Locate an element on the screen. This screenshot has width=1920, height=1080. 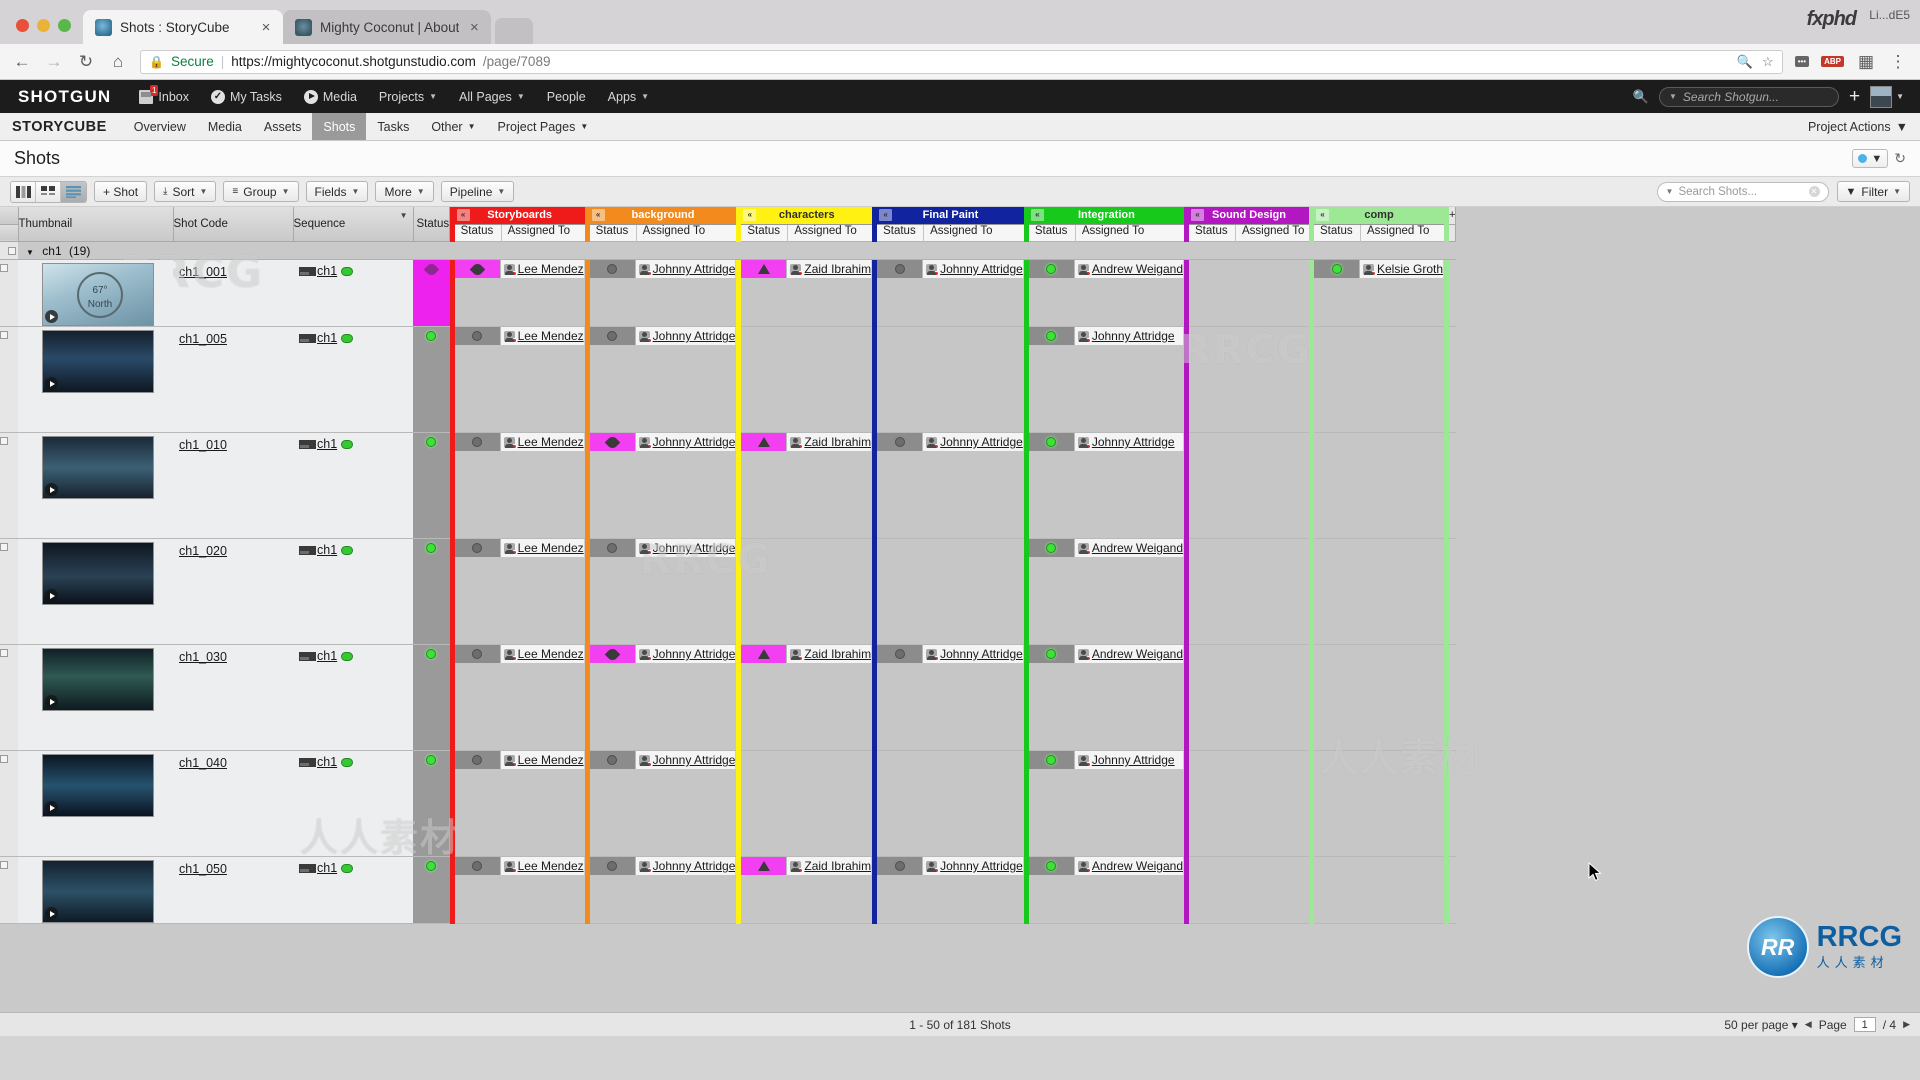
task-pair: Andrew Weigand is located at coordinates (1106, 866).